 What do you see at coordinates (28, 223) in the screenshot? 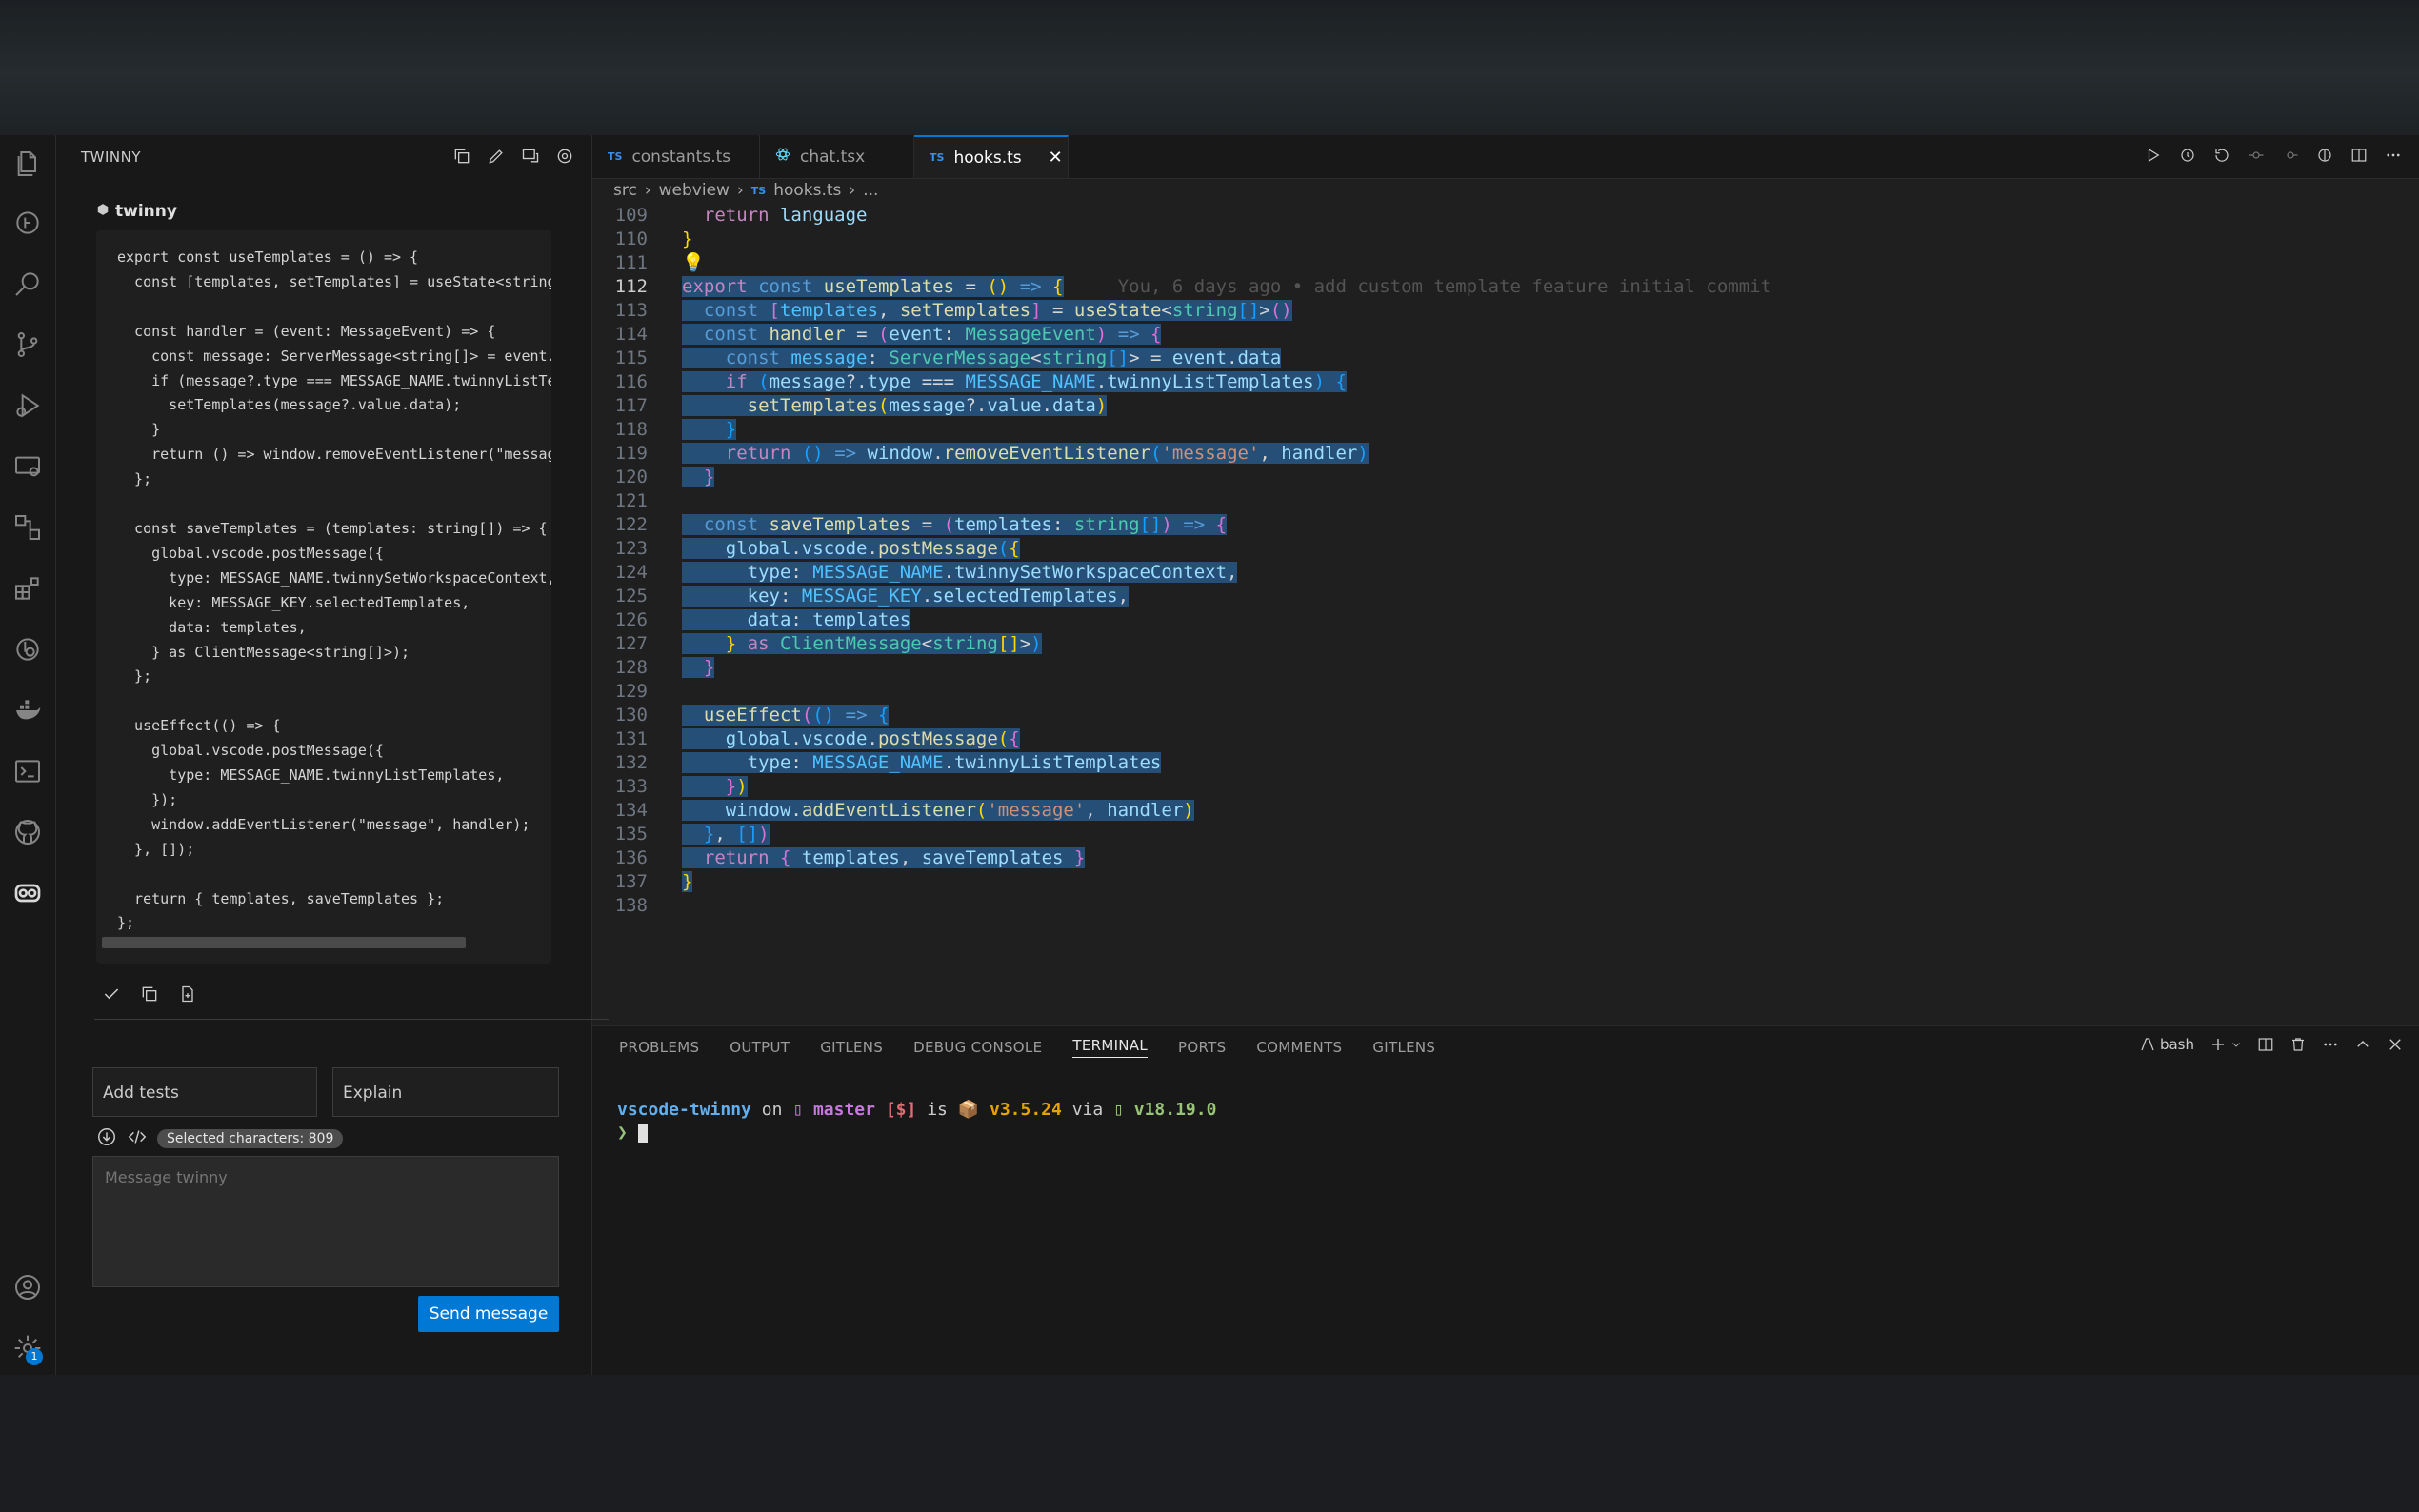
I see `timeline-icon` at bounding box center [28, 223].